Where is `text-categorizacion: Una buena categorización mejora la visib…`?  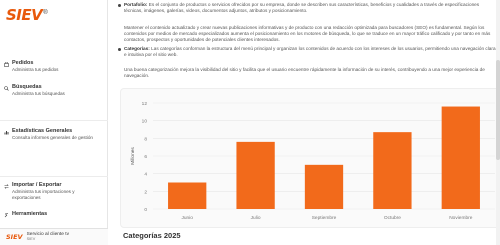
text-categorizacion: Una buena categorización mejora la visib… is located at coordinates (304, 73).